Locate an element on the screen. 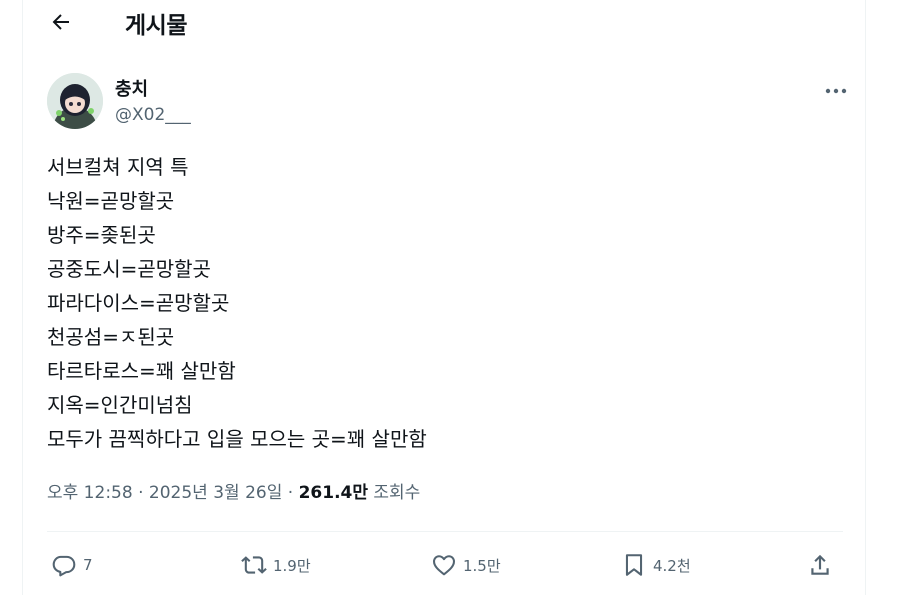  views-label: 조회수 is located at coordinates (394, 493).